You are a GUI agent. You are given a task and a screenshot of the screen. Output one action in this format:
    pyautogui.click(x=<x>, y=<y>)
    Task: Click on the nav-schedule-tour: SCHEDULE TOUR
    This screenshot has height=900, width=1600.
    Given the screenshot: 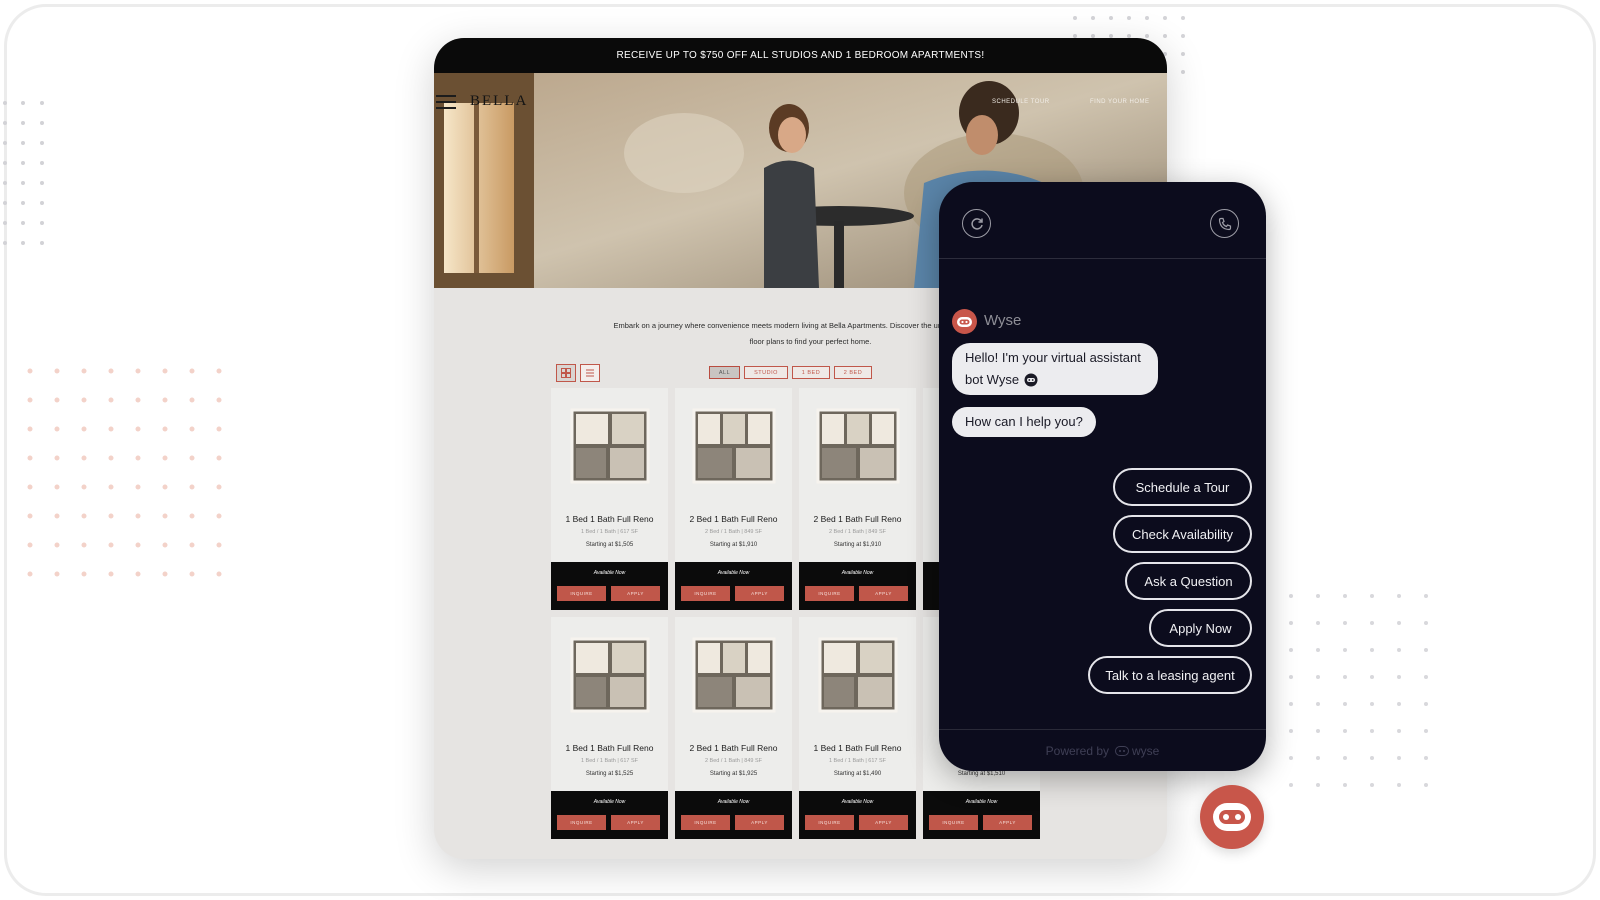 What is the action you would take?
    pyautogui.click(x=1021, y=102)
    